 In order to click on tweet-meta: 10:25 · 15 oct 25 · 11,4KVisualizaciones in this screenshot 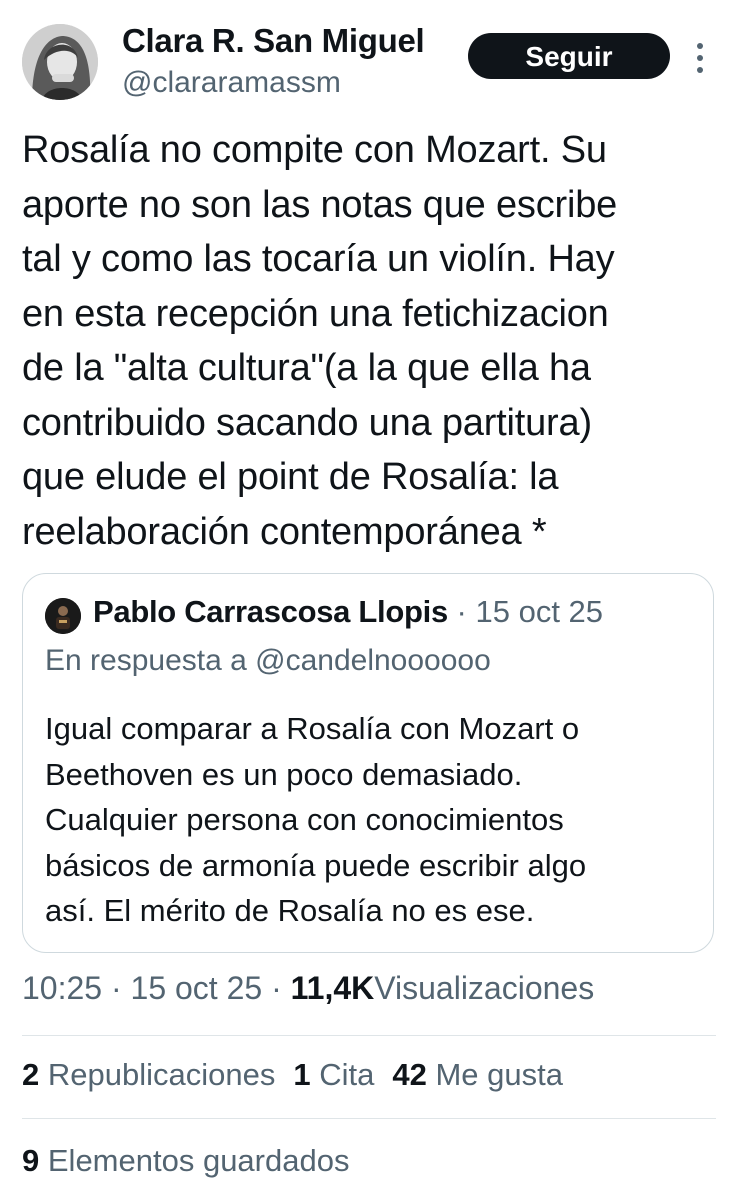, I will do `click(308, 988)`.